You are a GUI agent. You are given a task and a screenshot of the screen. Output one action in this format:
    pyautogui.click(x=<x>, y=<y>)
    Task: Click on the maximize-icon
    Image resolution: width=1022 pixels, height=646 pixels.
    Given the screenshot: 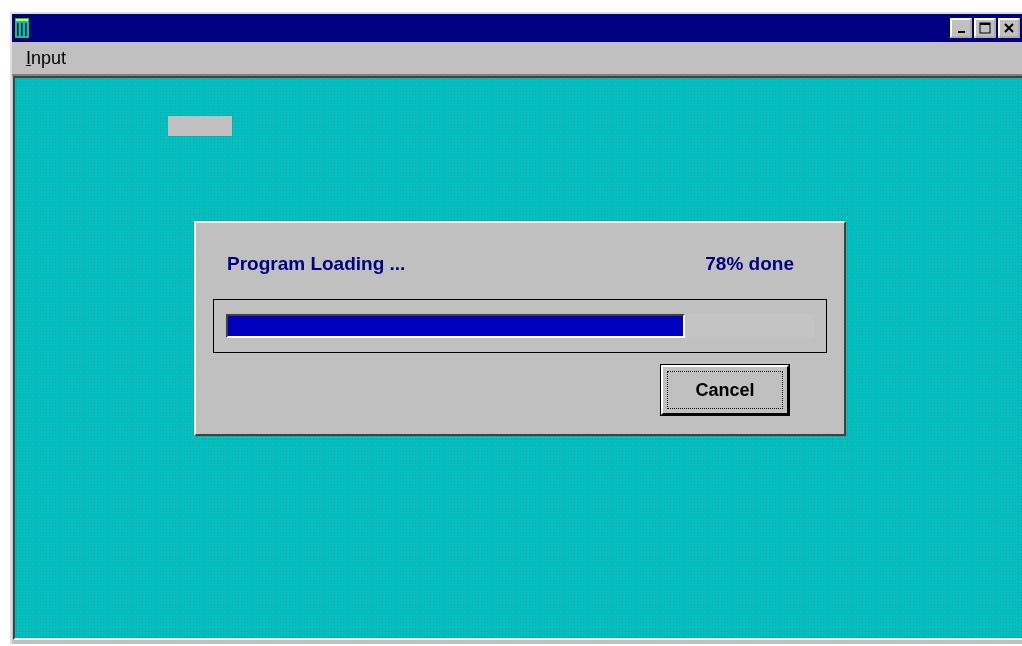 What is the action you would take?
    pyautogui.click(x=985, y=28)
    